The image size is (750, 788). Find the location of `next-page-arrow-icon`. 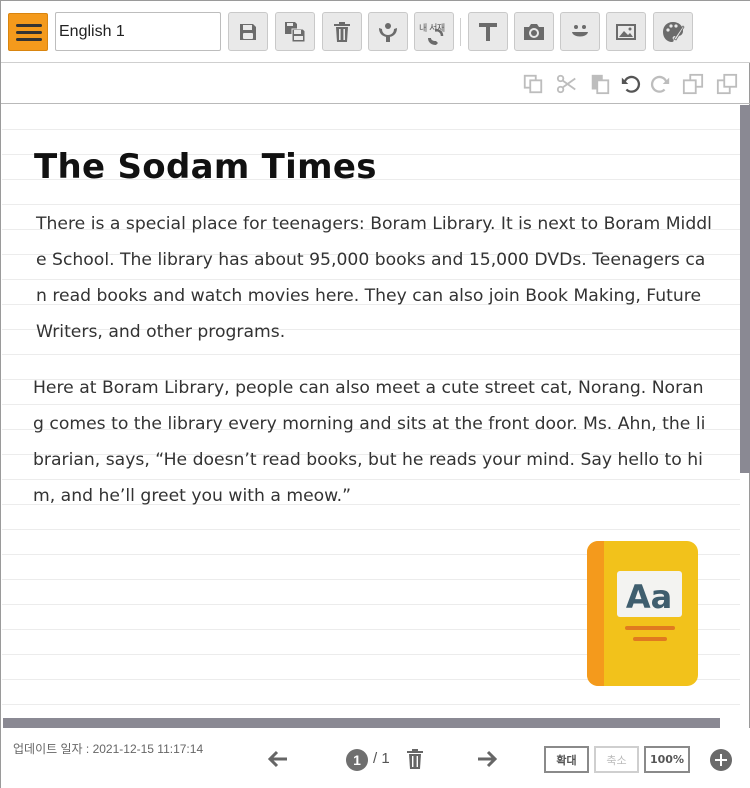

next-page-arrow-icon is located at coordinates (487, 759).